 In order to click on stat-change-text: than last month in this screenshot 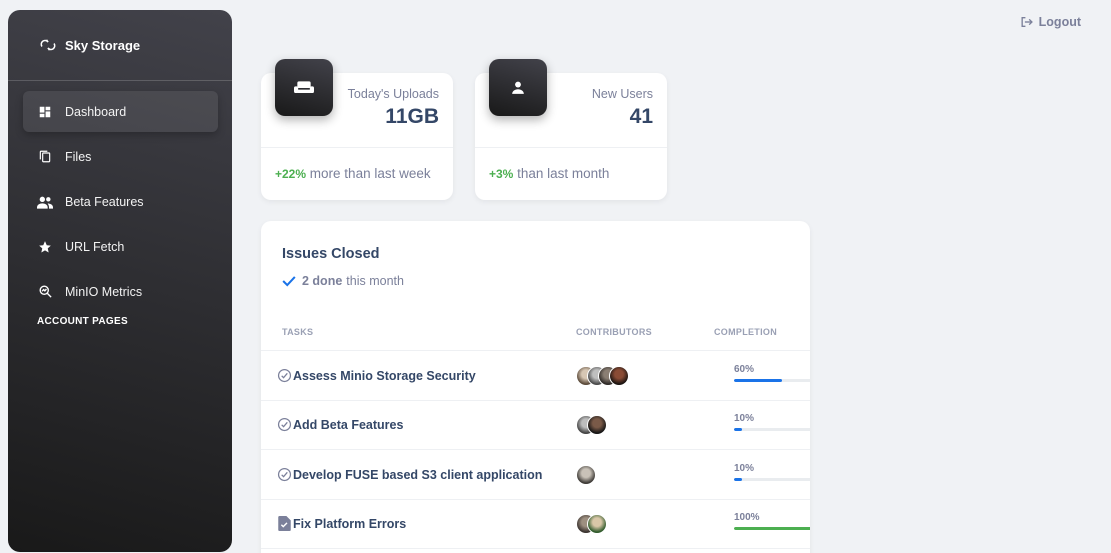, I will do `click(563, 173)`.